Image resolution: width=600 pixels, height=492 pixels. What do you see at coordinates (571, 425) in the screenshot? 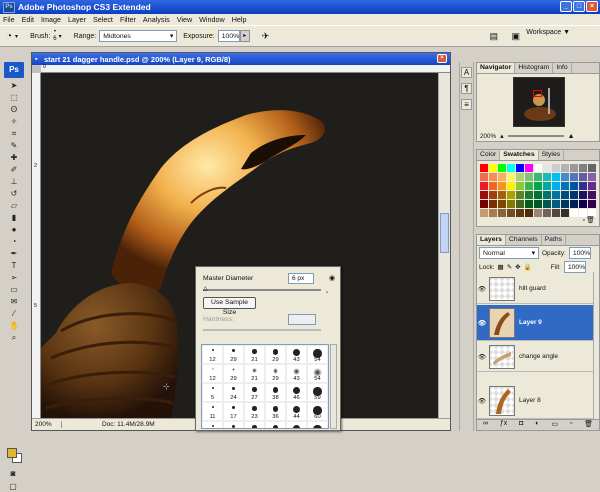
I see `new-layer-icon: ▫` at bounding box center [571, 425].